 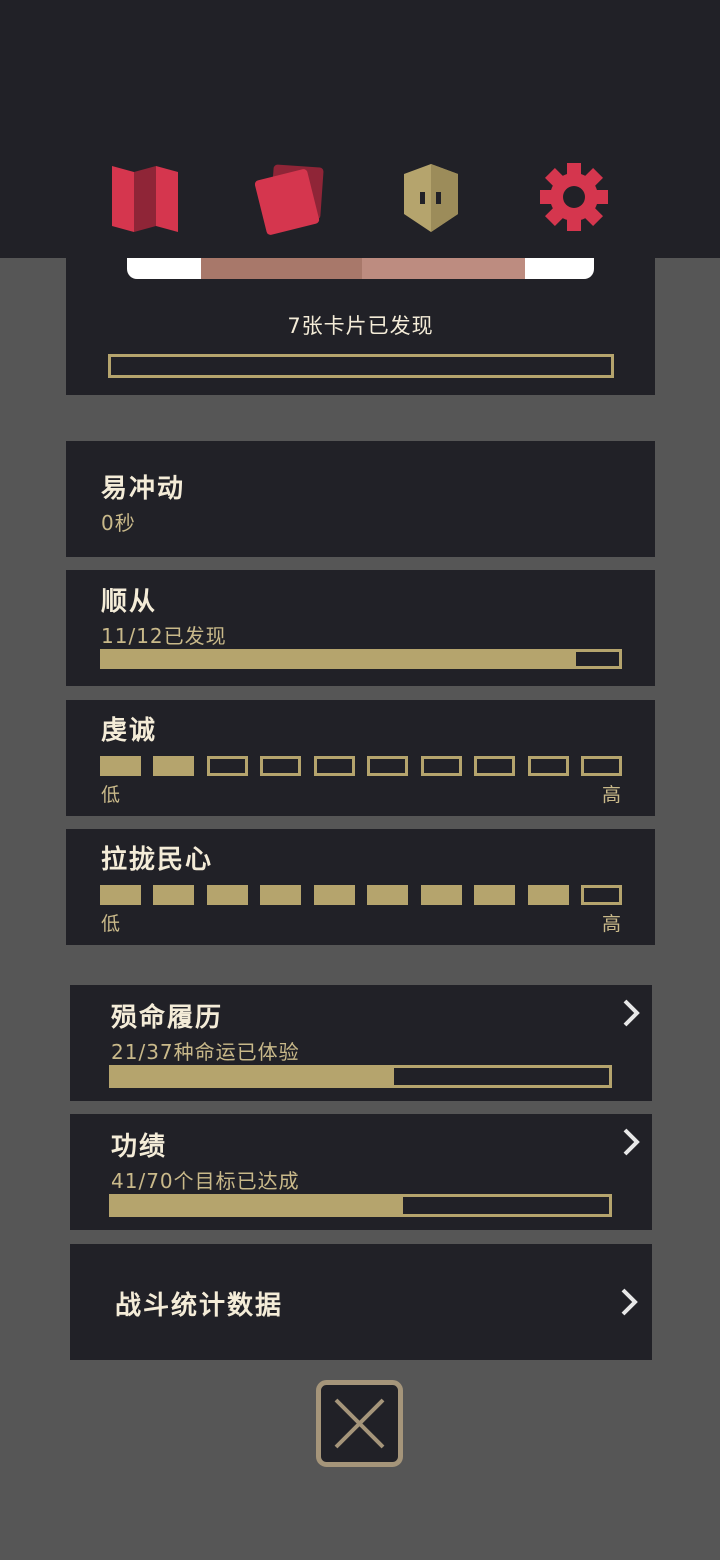 What do you see at coordinates (361, 1043) in the screenshot?
I see `deaths-history-button: 殒命履历 21/37种命运已体验` at bounding box center [361, 1043].